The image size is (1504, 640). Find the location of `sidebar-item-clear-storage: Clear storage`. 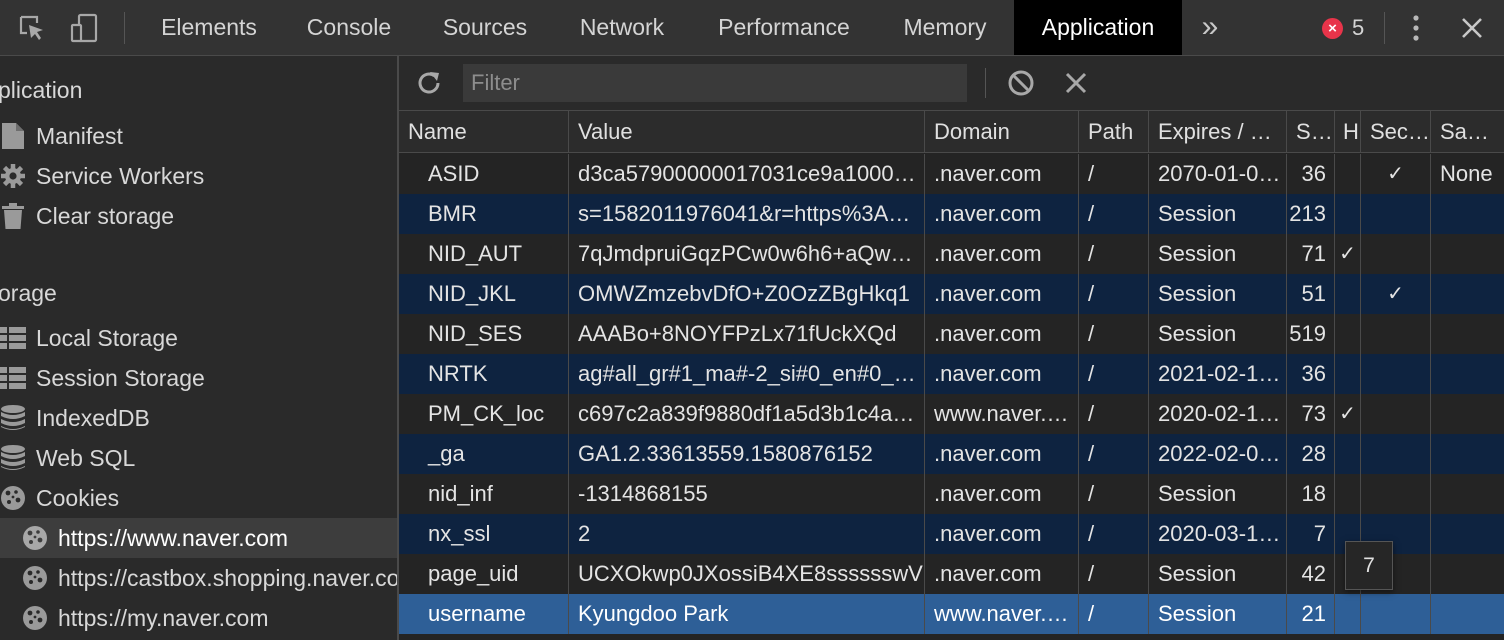

sidebar-item-clear-storage: Clear storage is located at coordinates (198, 216).